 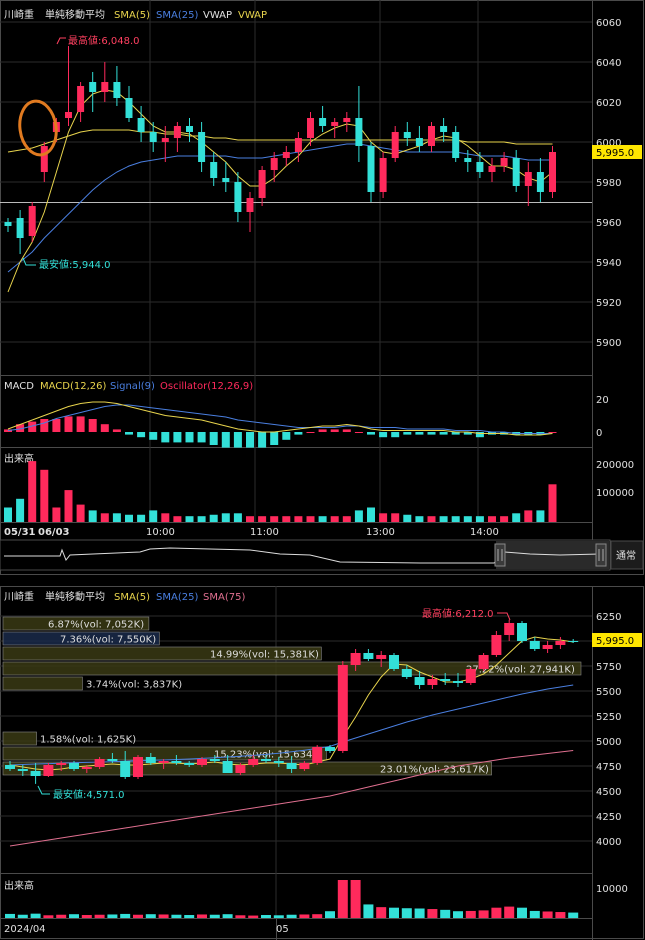 I want to click on daily-y-tick: 6250, so click(x=608, y=617).